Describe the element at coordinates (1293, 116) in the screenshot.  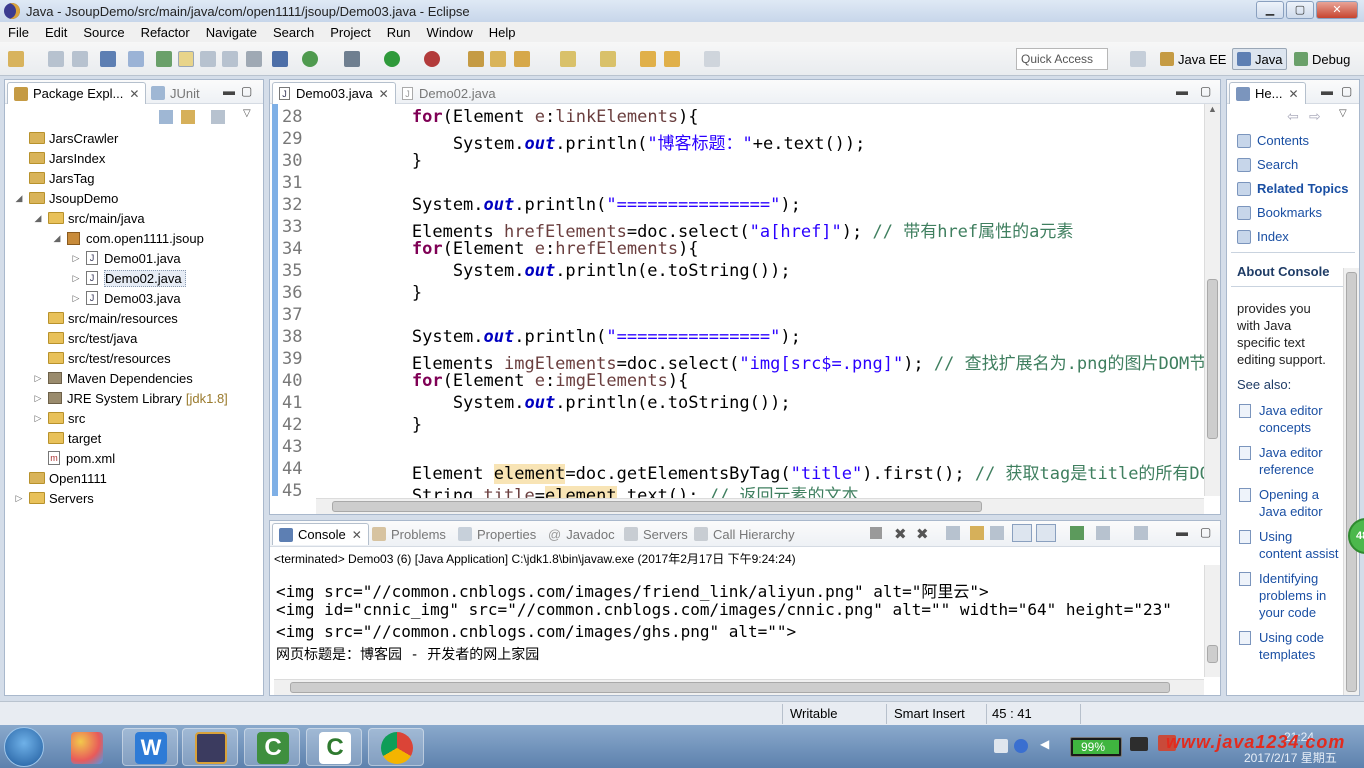
I see `back-icon: ⇦` at that location.